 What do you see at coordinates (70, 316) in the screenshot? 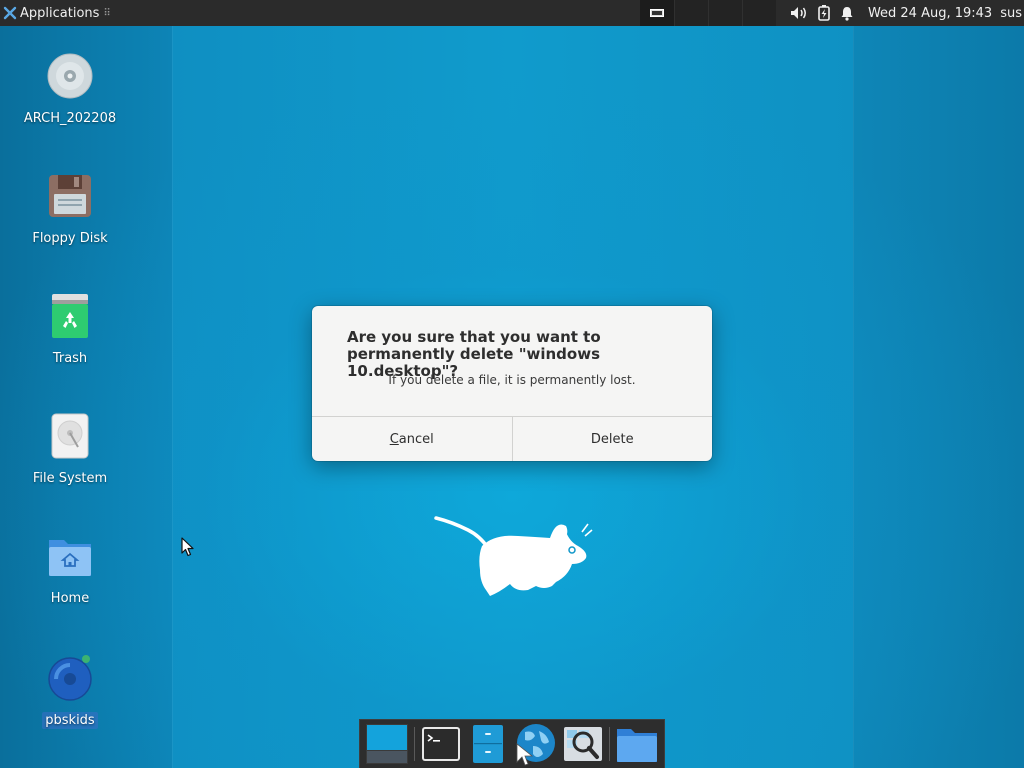
I see `trash-icon` at bounding box center [70, 316].